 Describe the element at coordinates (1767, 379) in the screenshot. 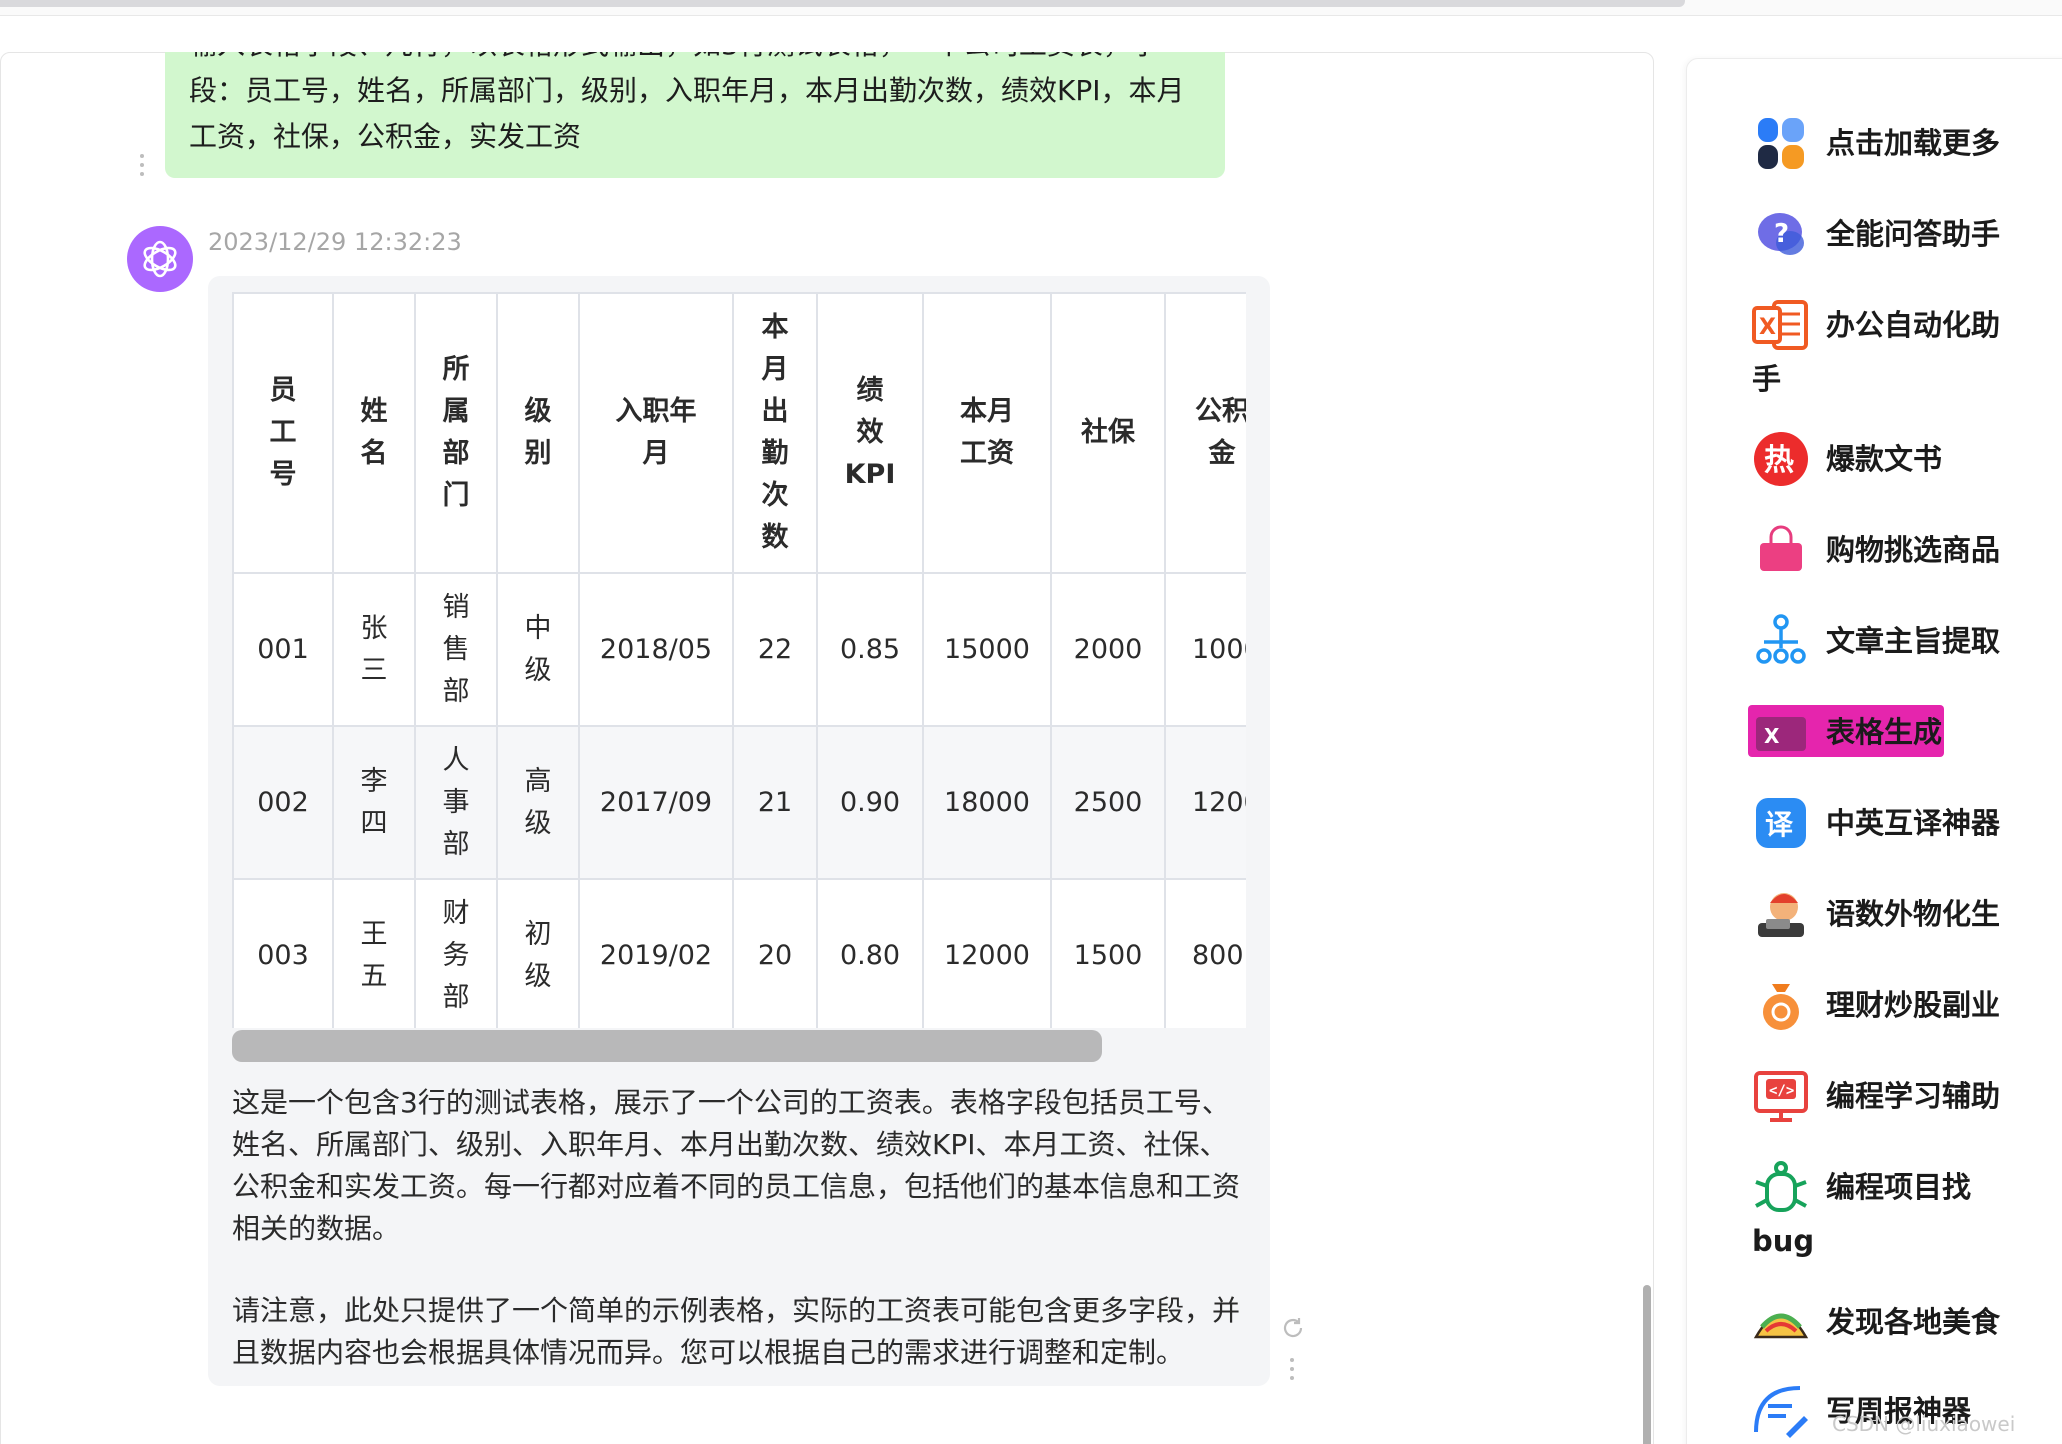

I see `sidebar-item-label-wrap: 手` at that location.